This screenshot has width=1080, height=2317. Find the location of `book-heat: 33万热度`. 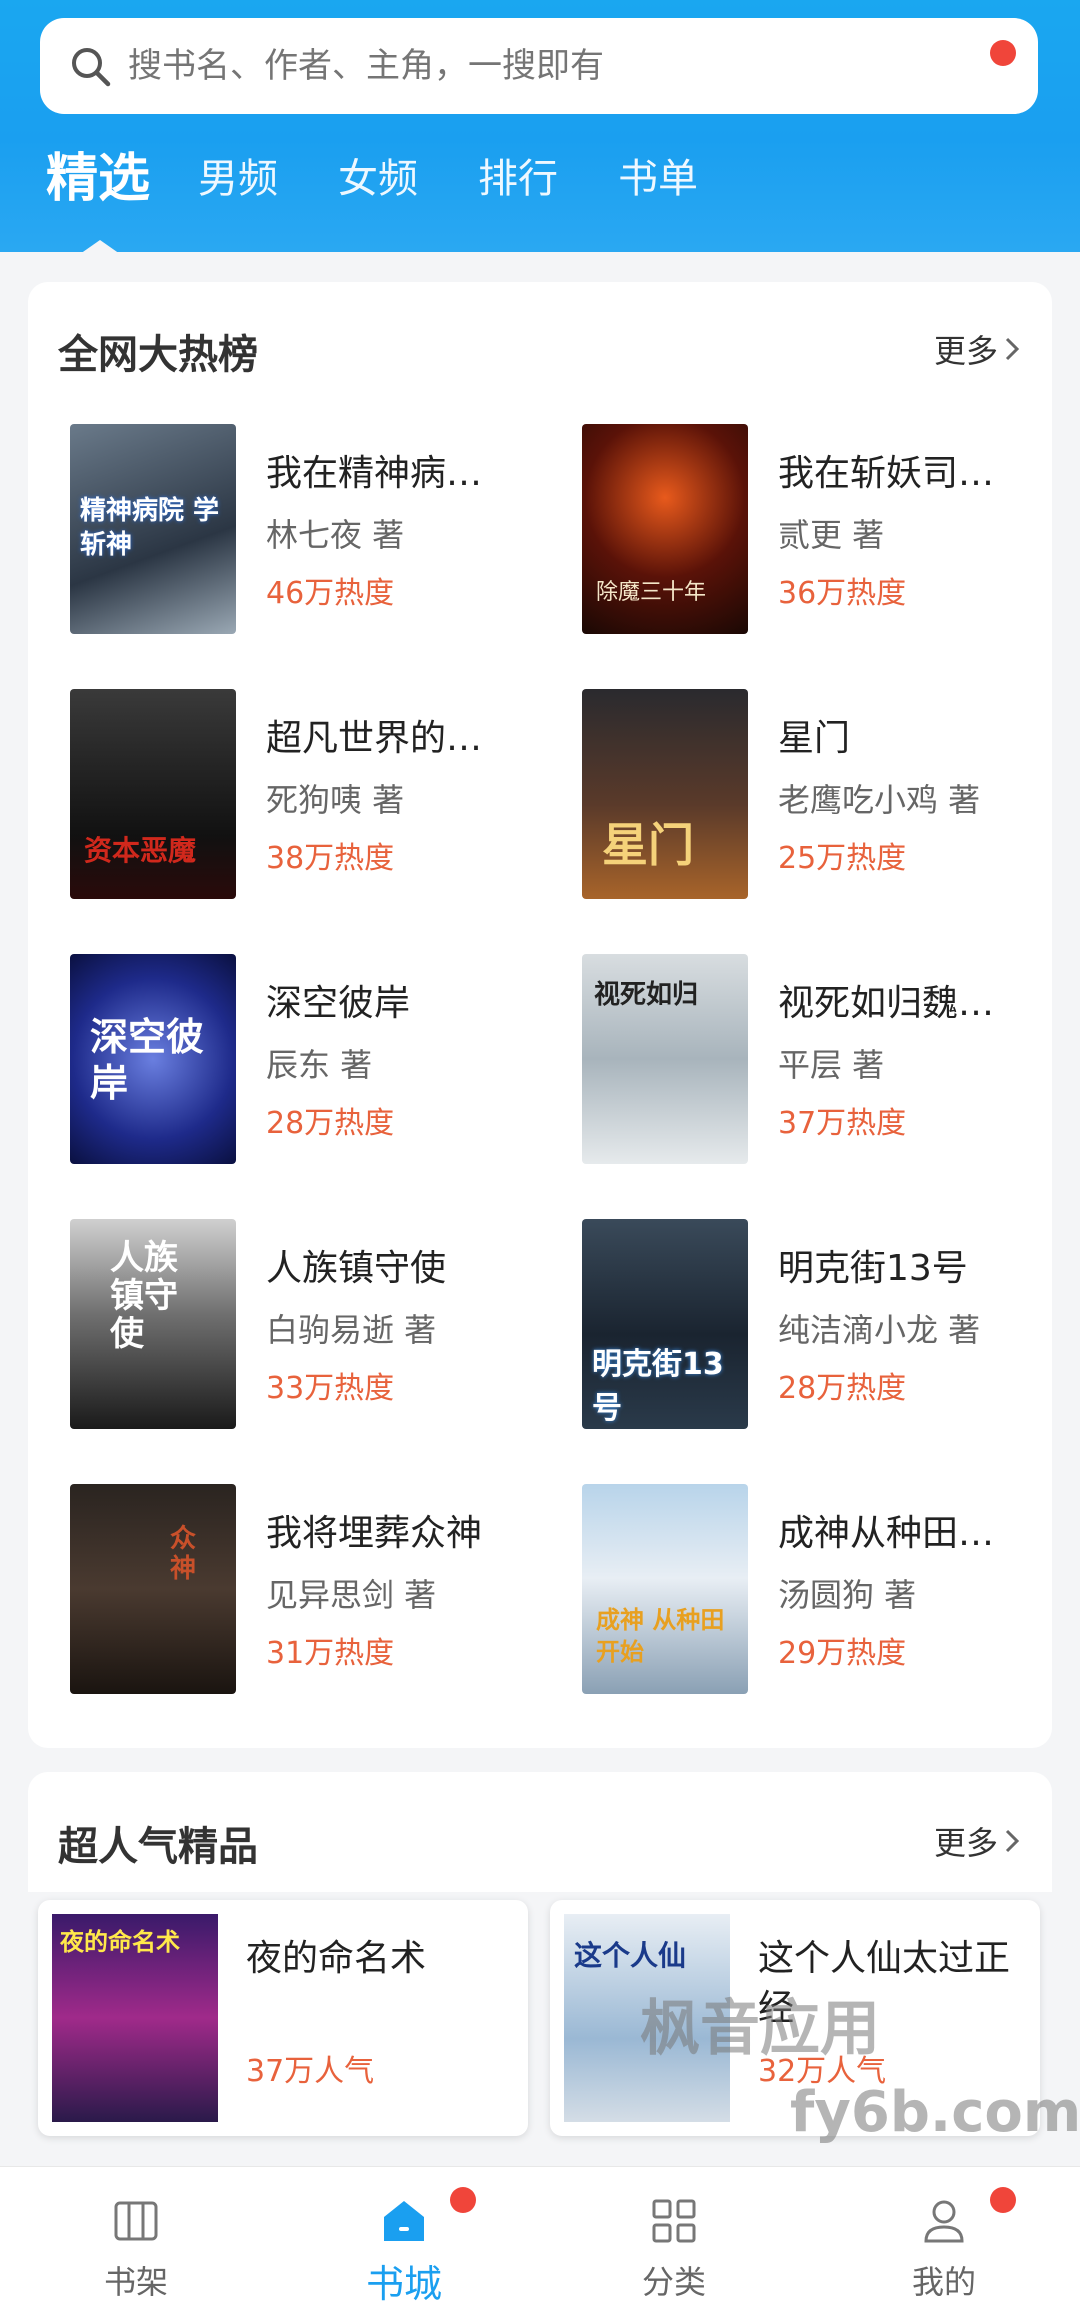

book-heat: 33万热度 is located at coordinates (330, 1388).